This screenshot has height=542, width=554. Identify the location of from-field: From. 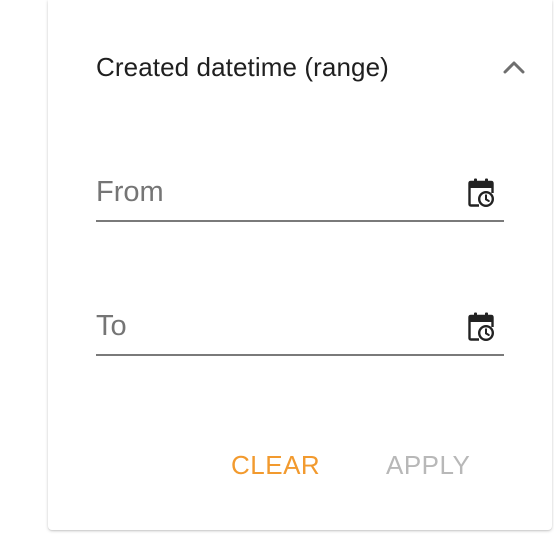
(300, 194).